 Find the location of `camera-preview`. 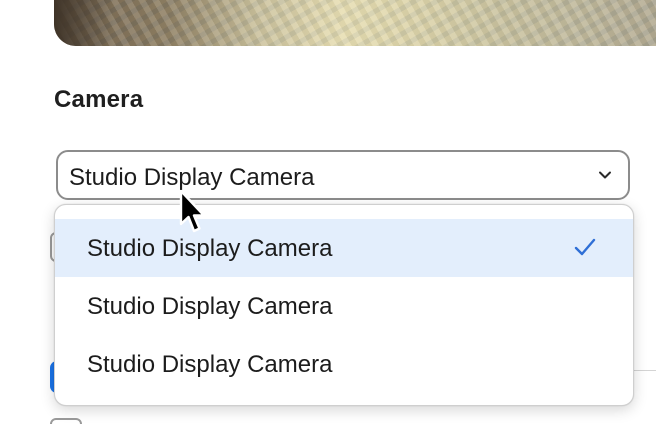

camera-preview is located at coordinates (355, 23).